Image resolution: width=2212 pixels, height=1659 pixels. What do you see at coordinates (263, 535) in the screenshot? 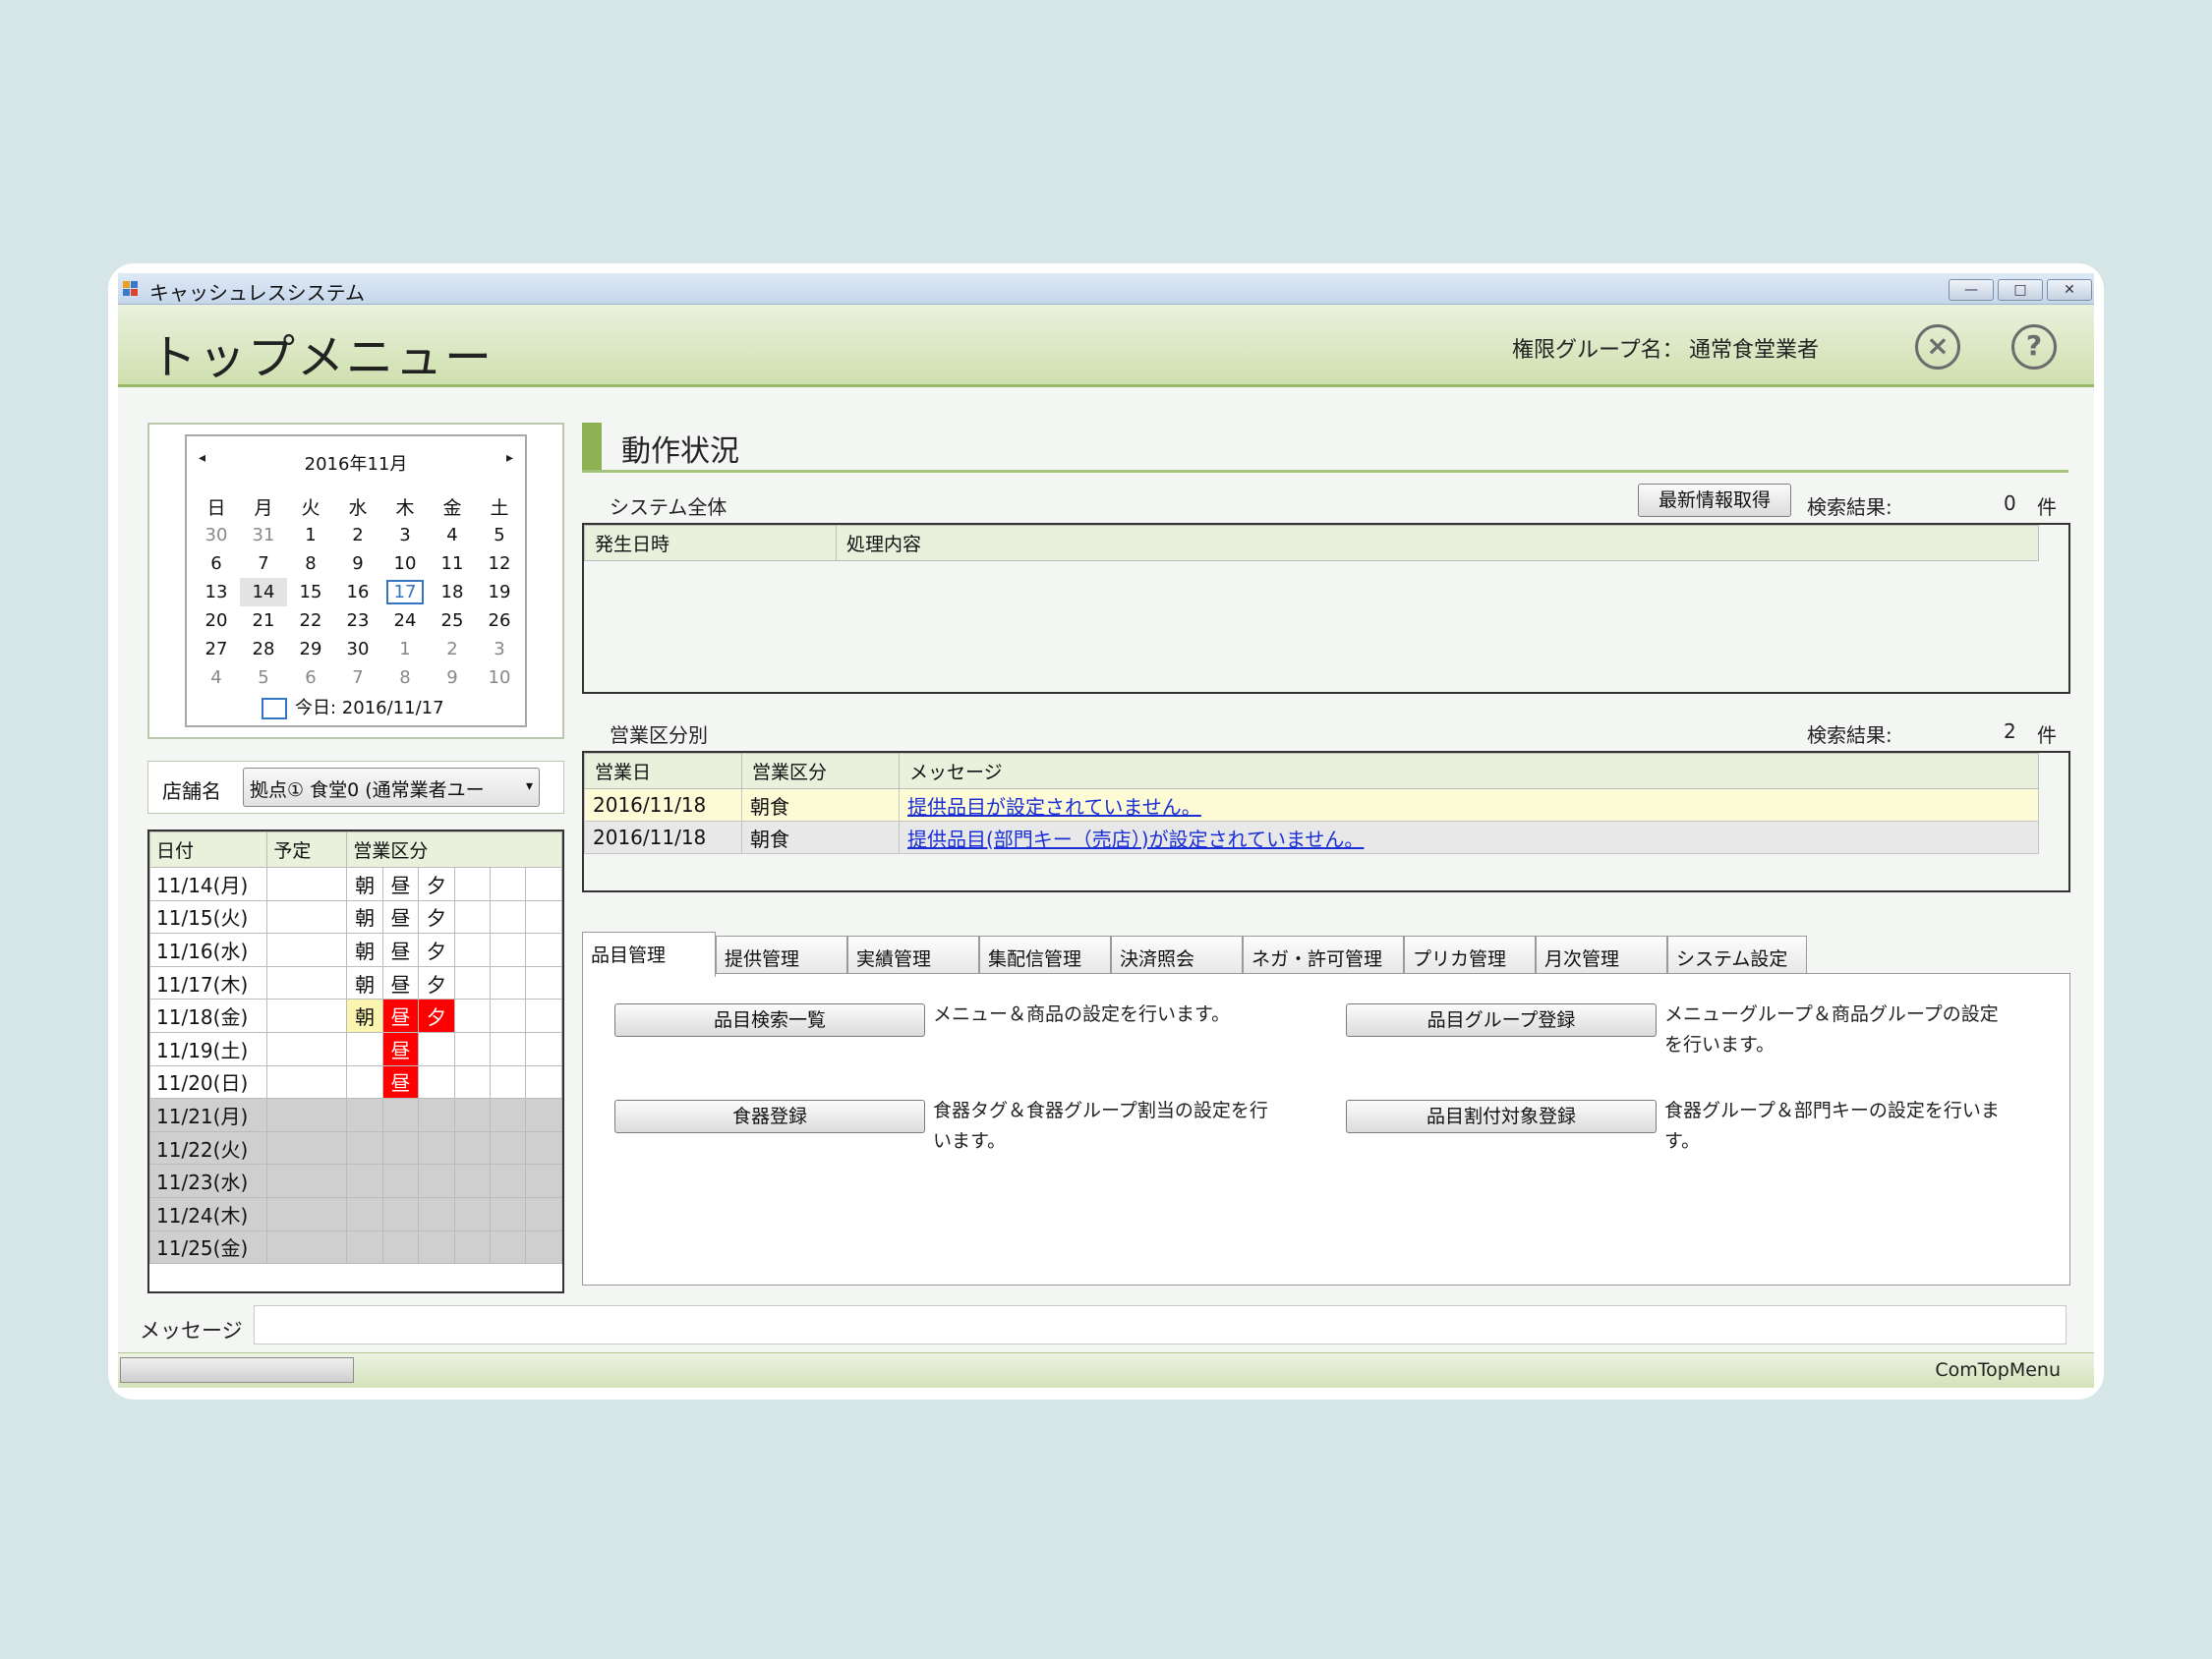
I see `calendar-day: 31` at bounding box center [263, 535].